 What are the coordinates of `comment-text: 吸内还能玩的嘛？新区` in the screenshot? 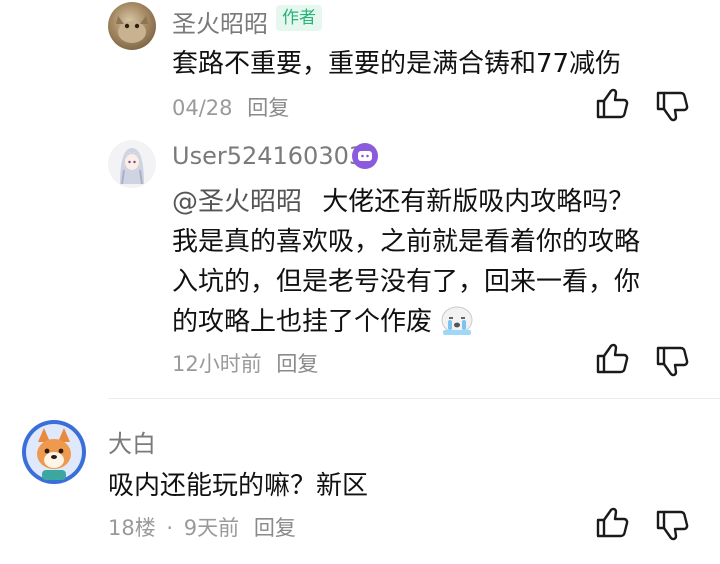 It's located at (238, 486).